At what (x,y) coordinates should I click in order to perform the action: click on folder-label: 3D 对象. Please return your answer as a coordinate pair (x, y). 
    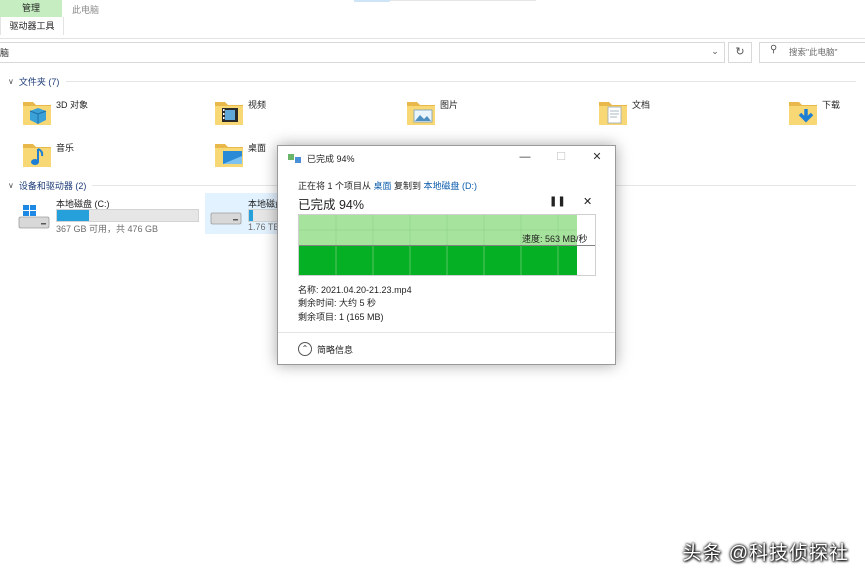
    Looking at the image, I should click on (72, 104).